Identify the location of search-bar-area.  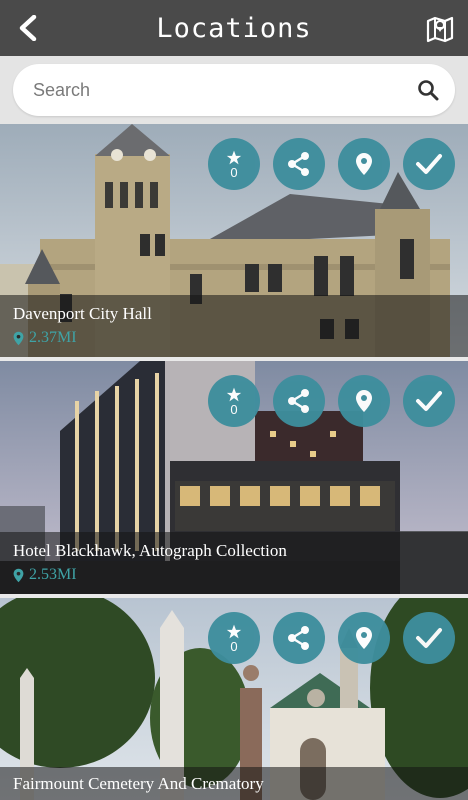
(234, 90).